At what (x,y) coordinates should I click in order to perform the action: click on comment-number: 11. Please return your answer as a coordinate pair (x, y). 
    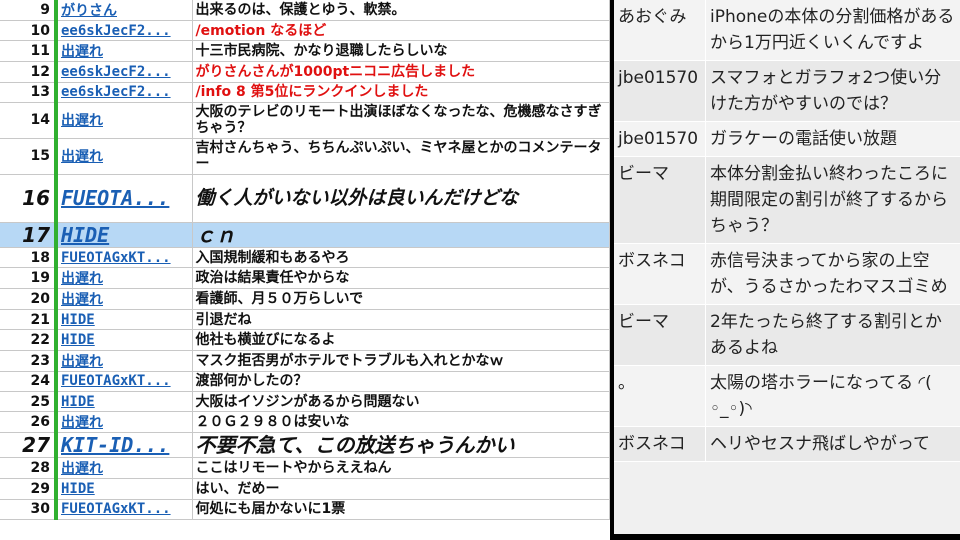
    Looking at the image, I should click on (29, 51).